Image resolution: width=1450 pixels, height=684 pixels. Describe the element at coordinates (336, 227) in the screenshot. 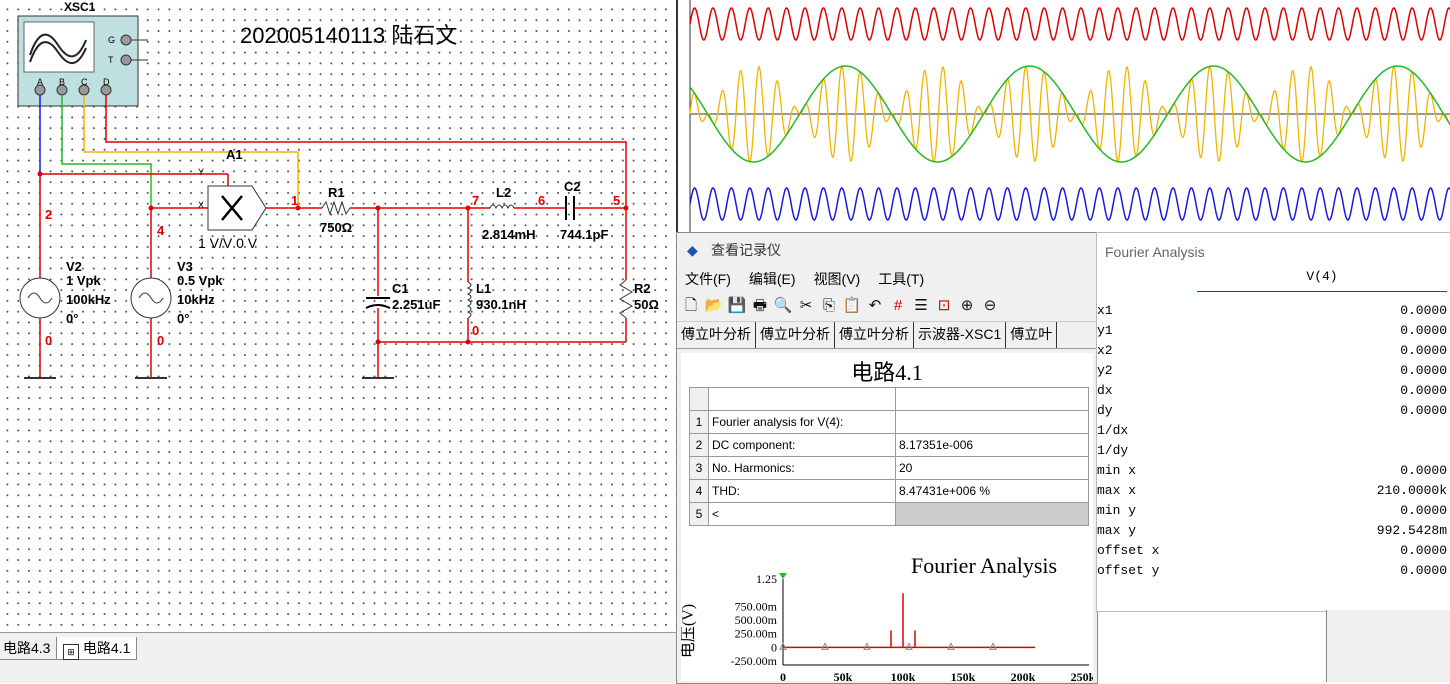

I see `r1-value: 750Ω` at that location.